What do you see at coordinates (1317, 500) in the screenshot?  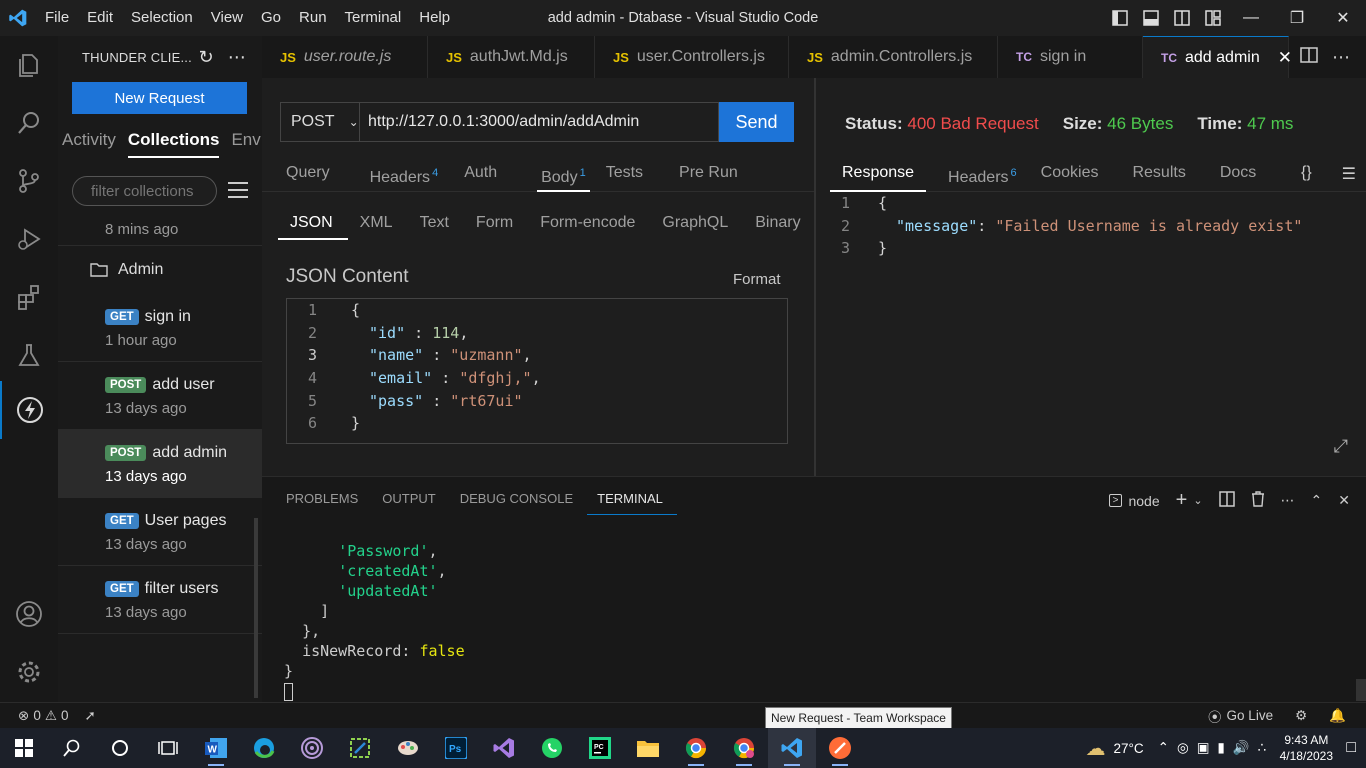 I see `maximize-panel-icon: ⌃` at bounding box center [1317, 500].